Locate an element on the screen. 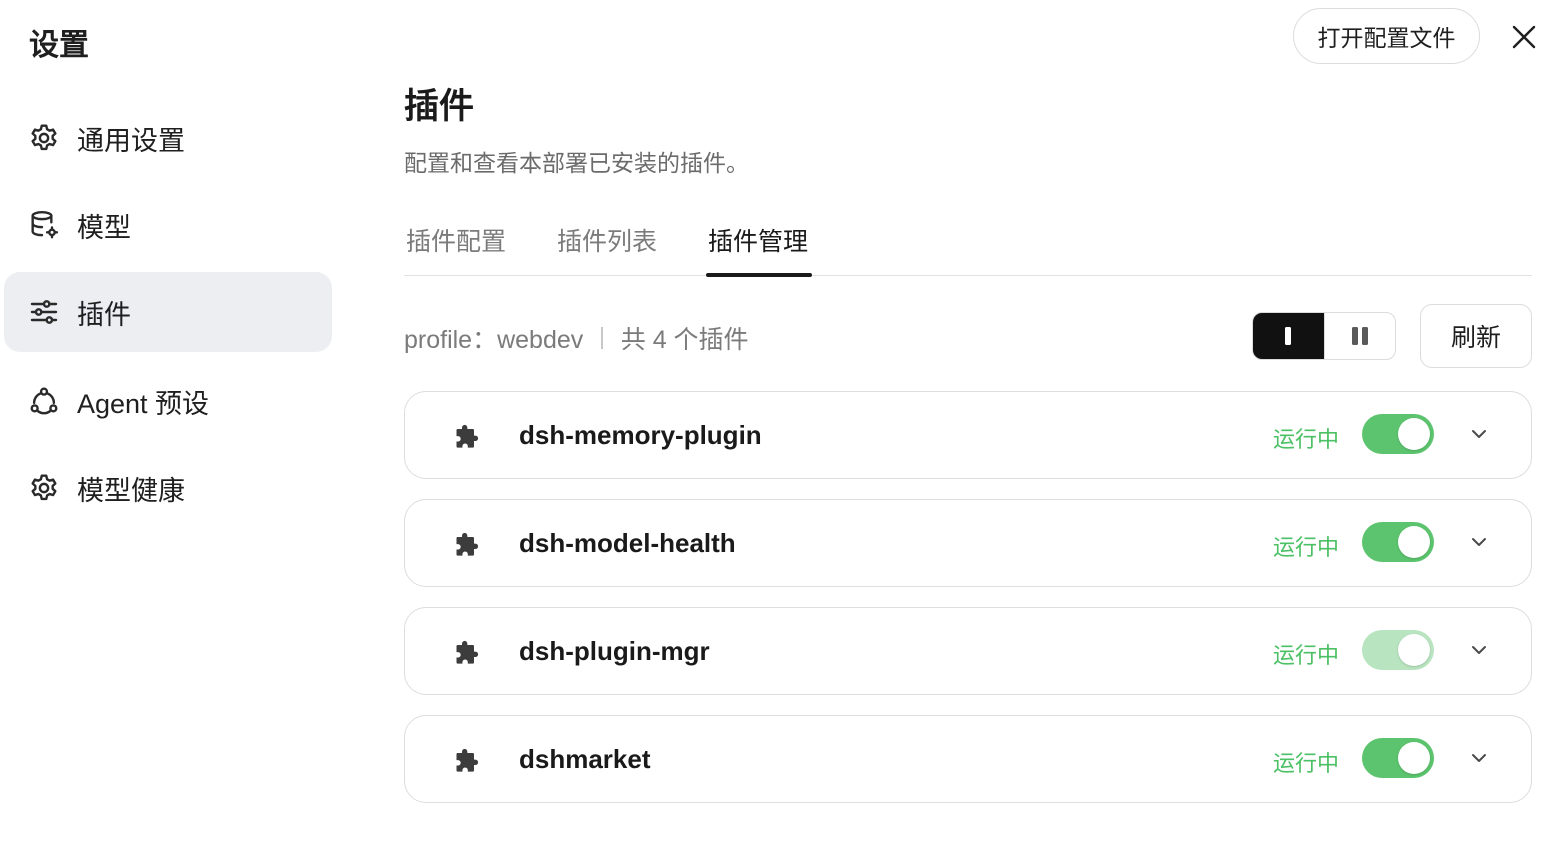 This screenshot has height=848, width=1560. database-icon is located at coordinates (44, 225).